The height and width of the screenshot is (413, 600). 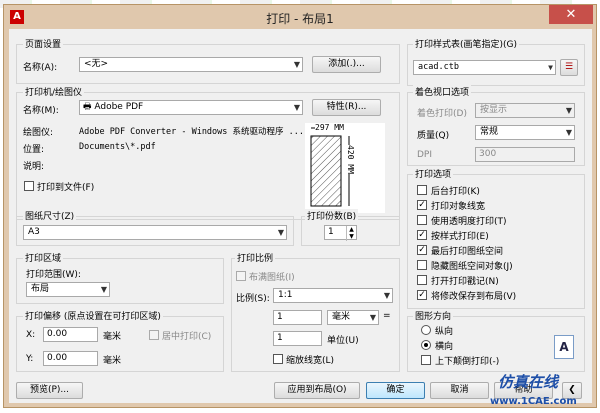 What do you see at coordinates (191, 107) in the screenshot?
I see `printer-name-combo: 🖶 Adobe PDF ▼` at bounding box center [191, 107].